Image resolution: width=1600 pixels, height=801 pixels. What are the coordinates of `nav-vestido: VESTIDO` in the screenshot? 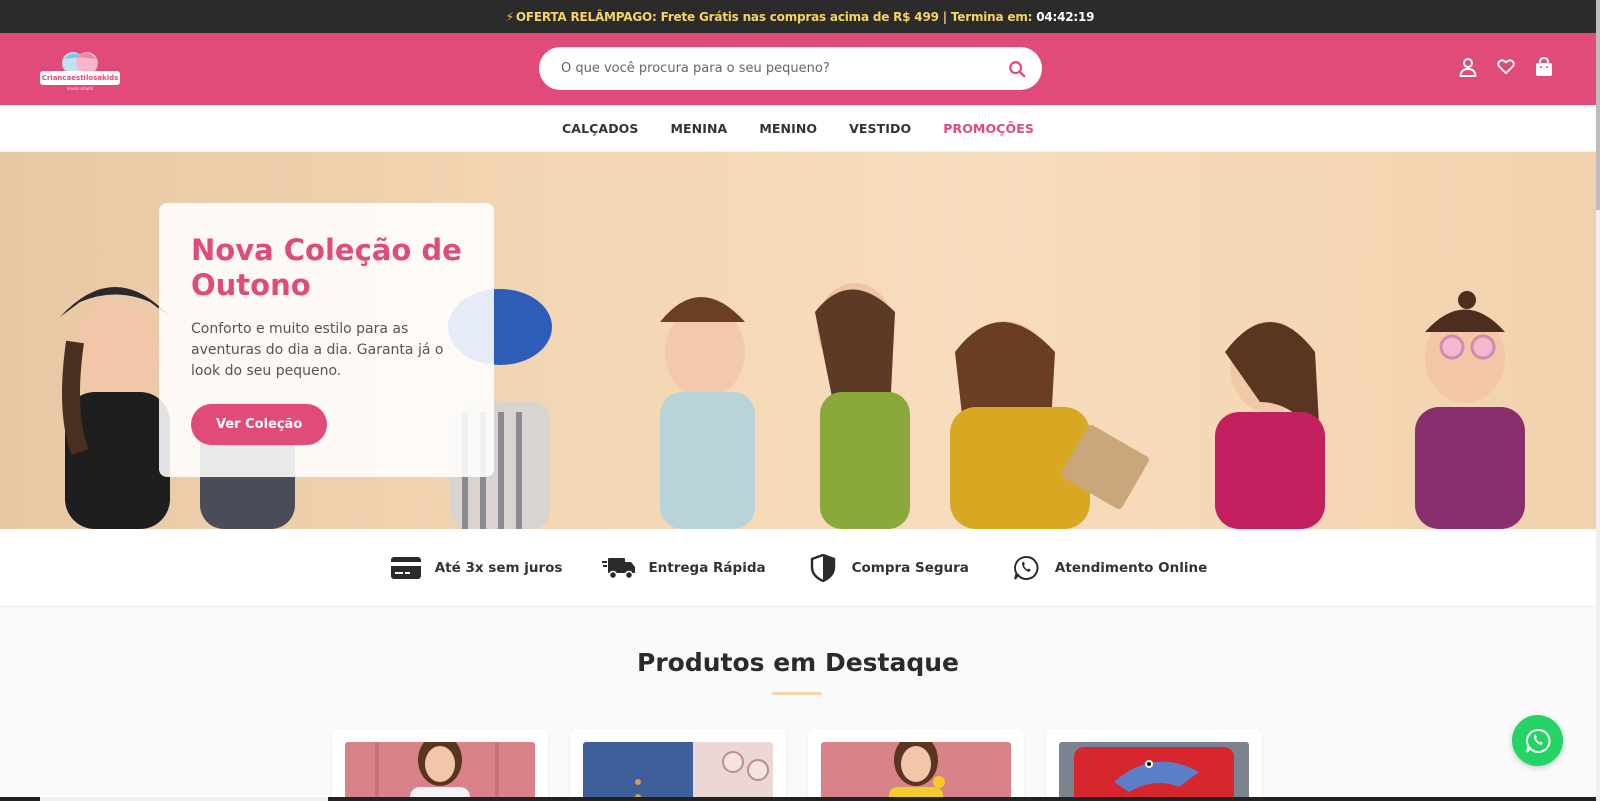 It's located at (880, 128).